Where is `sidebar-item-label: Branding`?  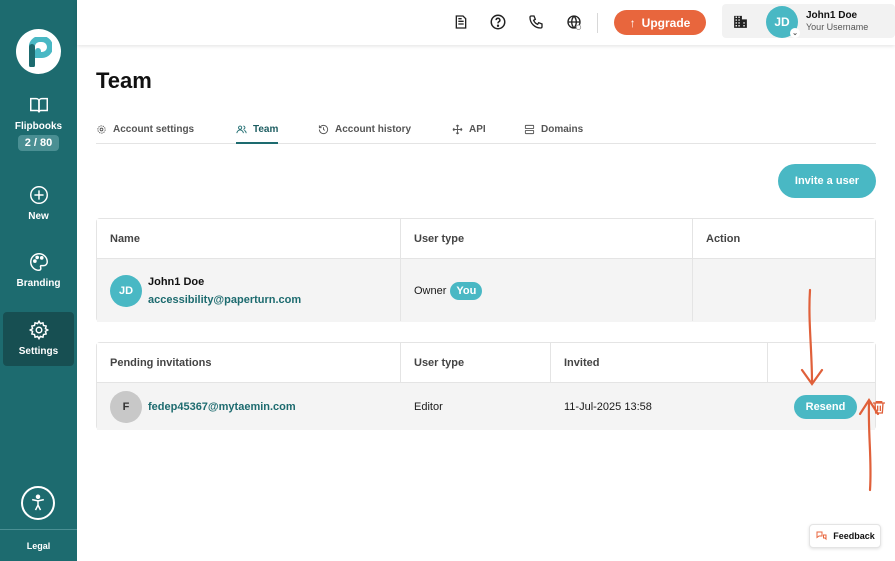
sidebar-item-label: Branding is located at coordinates (38, 283).